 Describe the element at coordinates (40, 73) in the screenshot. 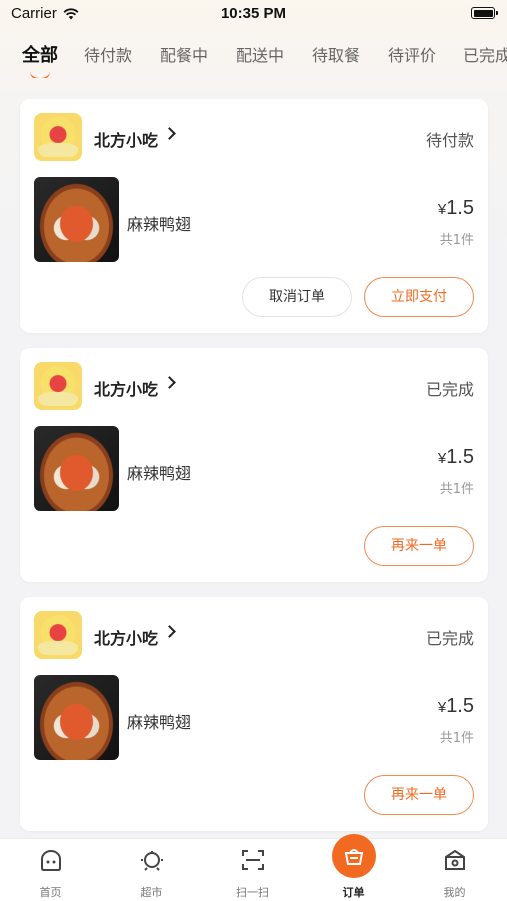

I see `active-tab-indicator` at that location.